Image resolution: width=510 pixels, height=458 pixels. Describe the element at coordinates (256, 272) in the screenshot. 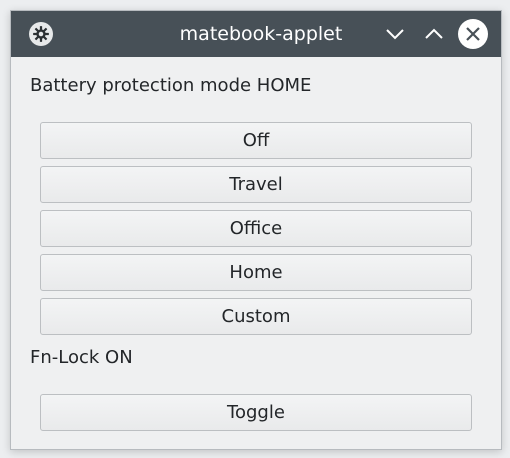

I see `battery-home-button: Home` at that location.